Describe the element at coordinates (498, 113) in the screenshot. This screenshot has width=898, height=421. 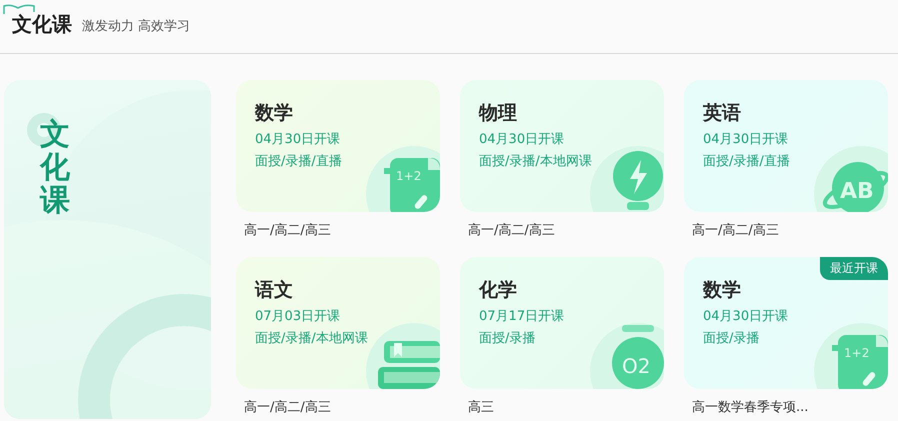
I see `course-name: 物理` at that location.